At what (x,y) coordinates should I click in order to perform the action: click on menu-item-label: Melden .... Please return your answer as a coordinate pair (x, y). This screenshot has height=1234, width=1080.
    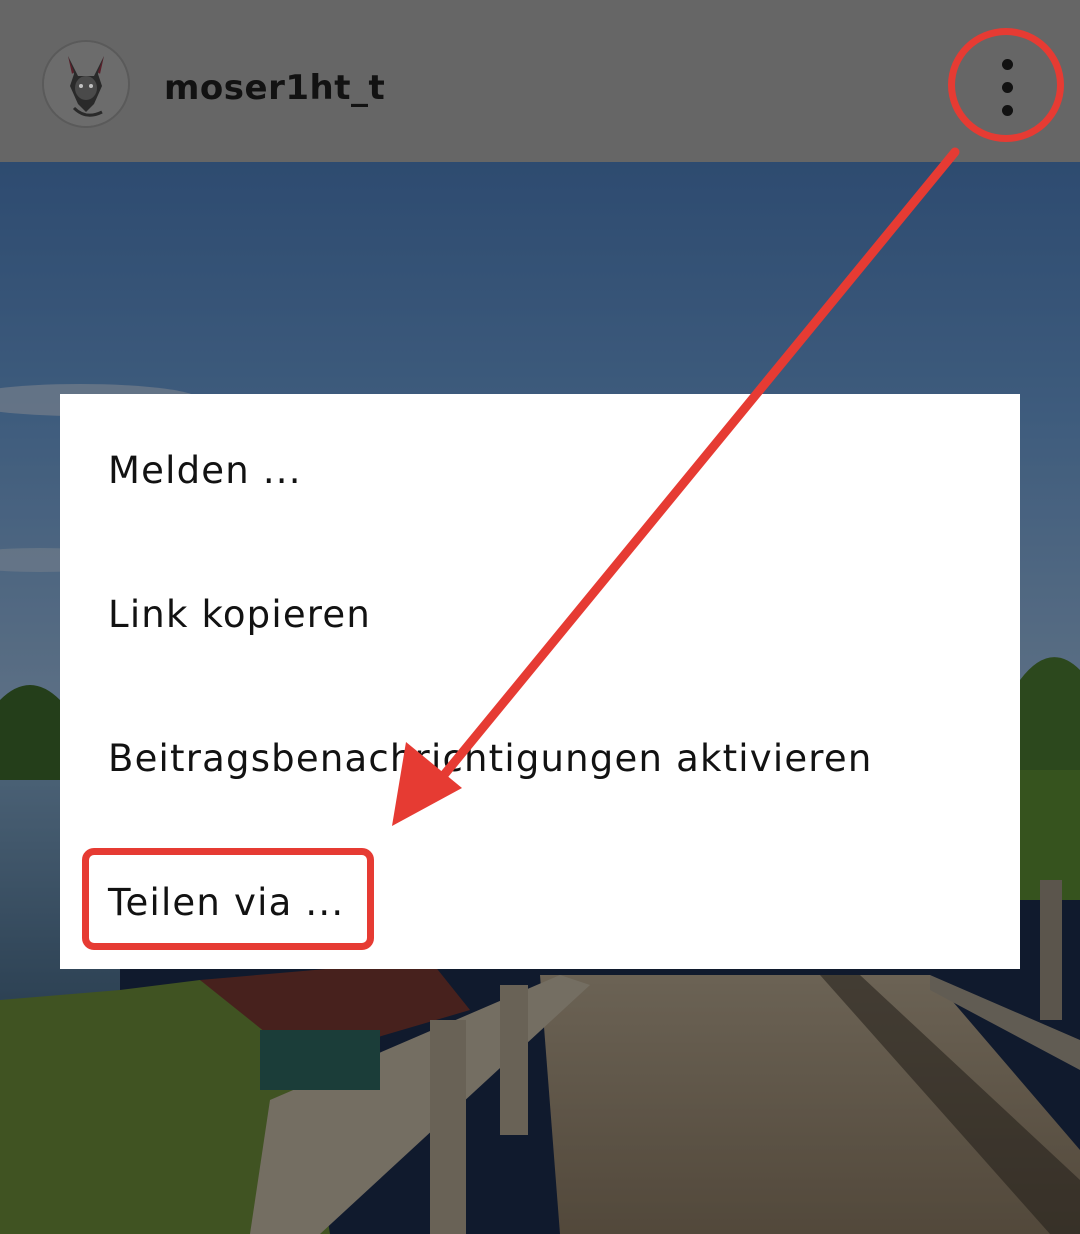
    Looking at the image, I should click on (205, 470).